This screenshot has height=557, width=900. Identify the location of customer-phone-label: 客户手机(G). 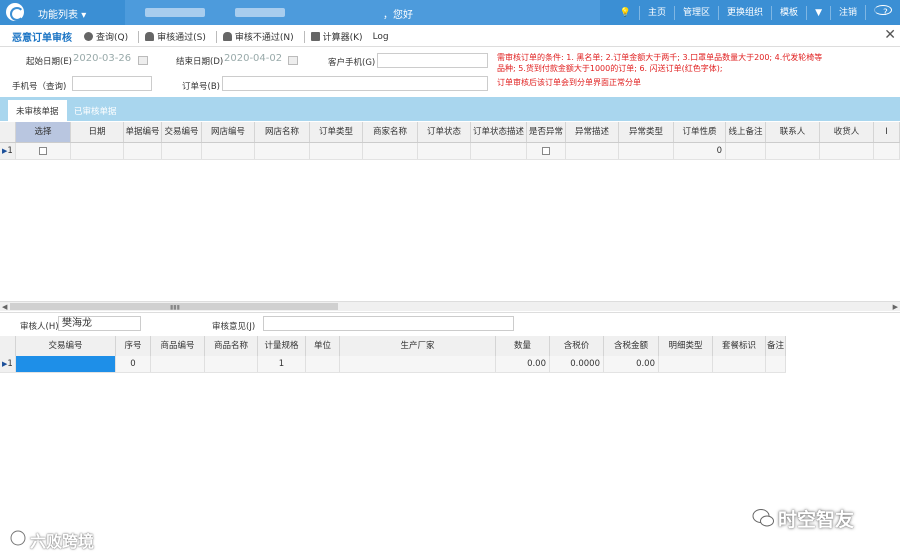
(352, 63).